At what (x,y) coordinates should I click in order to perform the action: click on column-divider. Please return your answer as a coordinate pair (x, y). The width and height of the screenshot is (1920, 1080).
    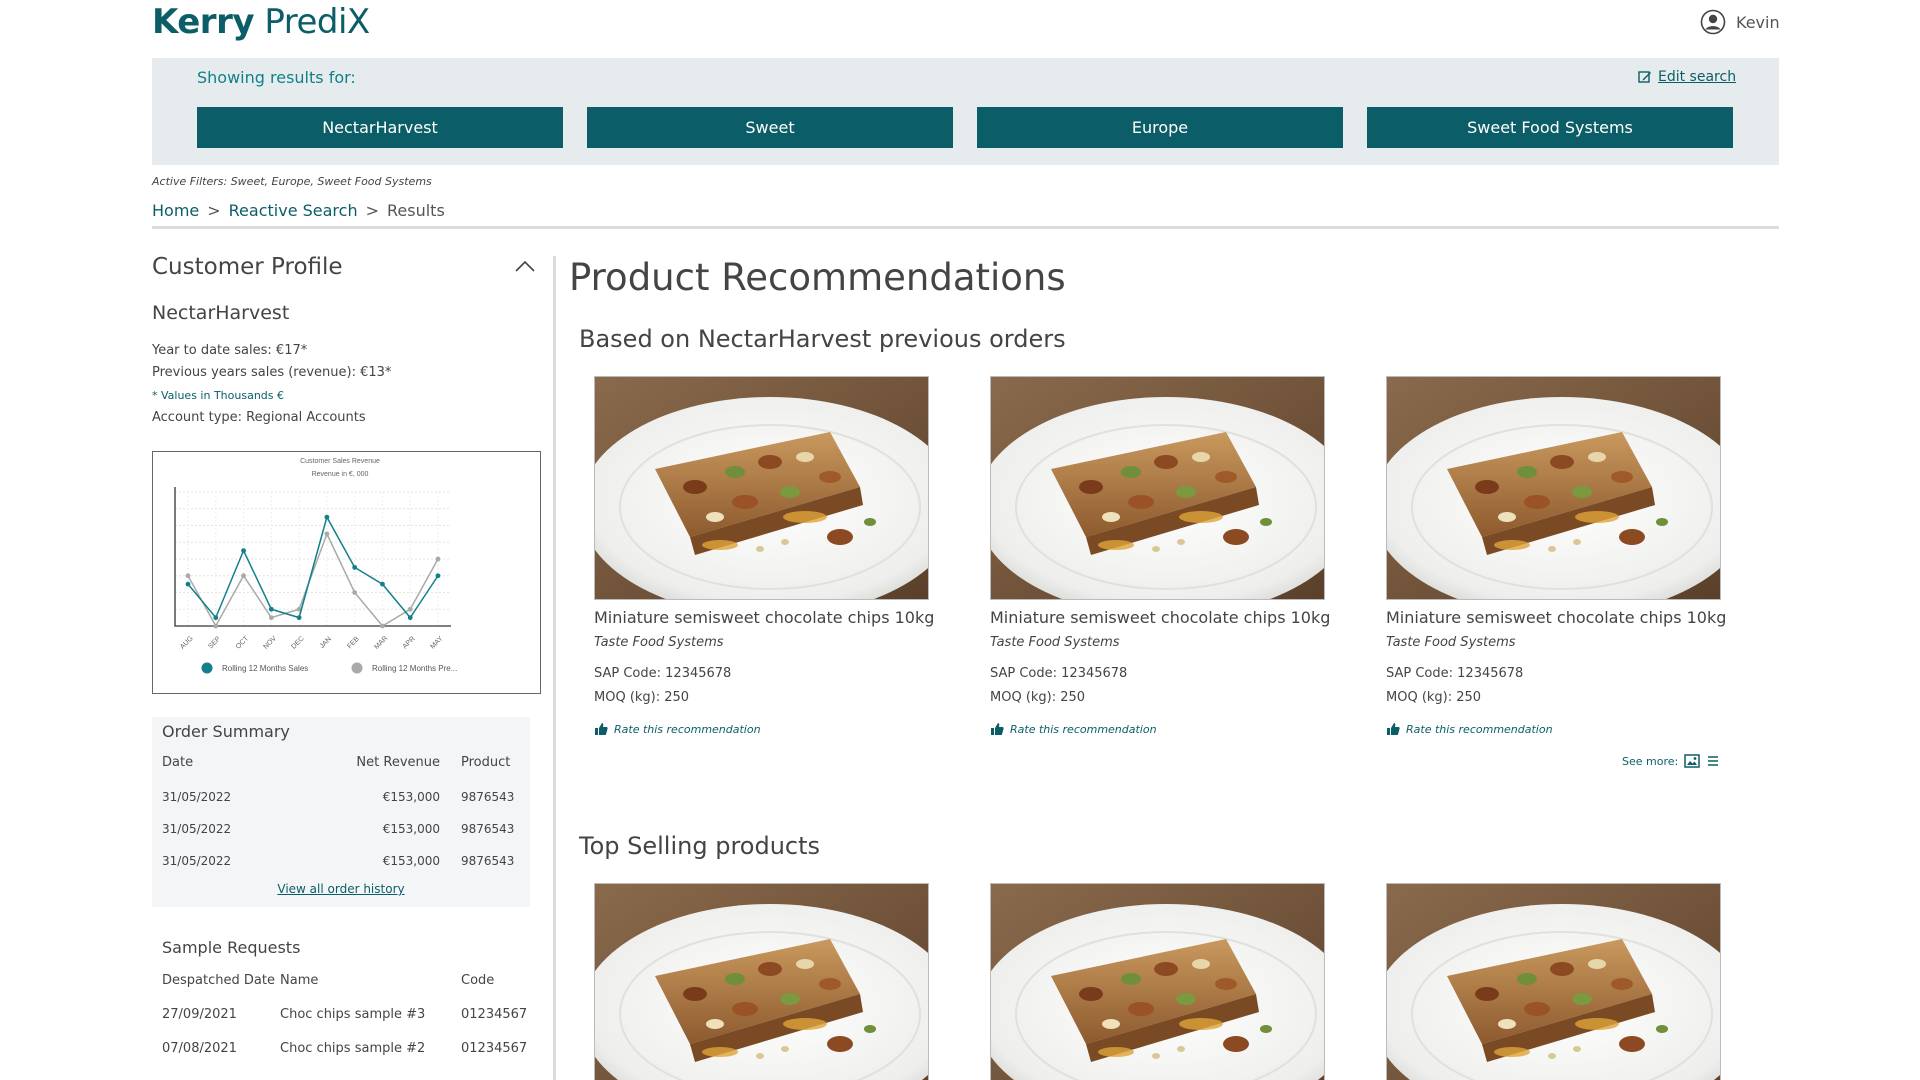
    Looking at the image, I should click on (554, 668).